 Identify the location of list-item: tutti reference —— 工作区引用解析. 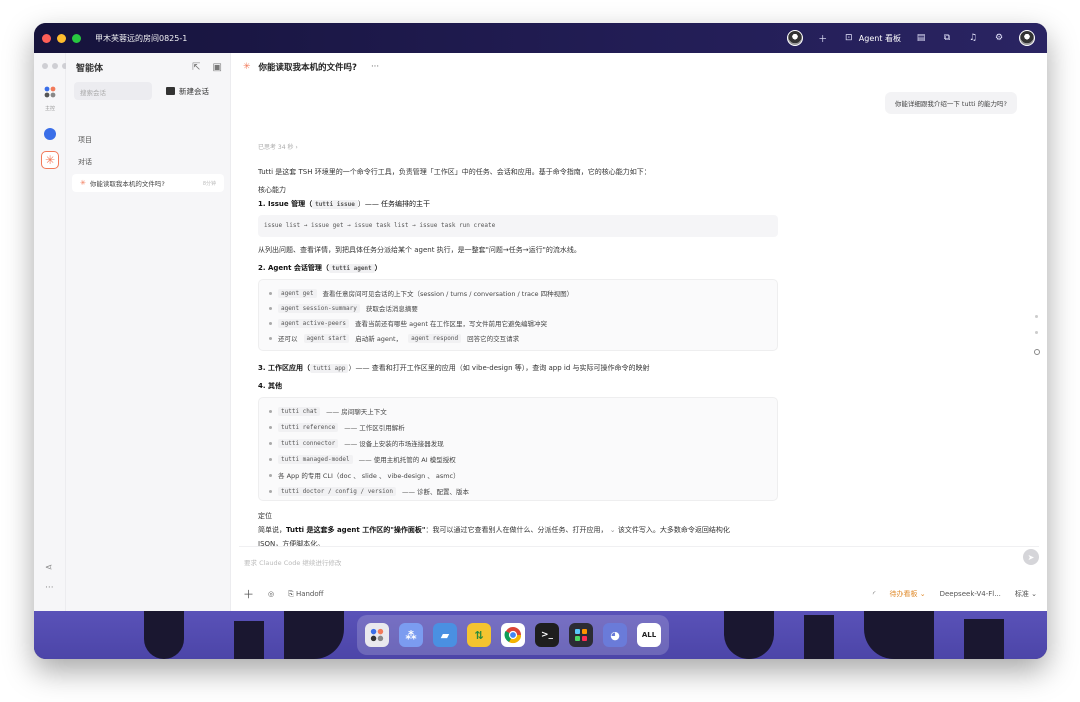
(337, 427).